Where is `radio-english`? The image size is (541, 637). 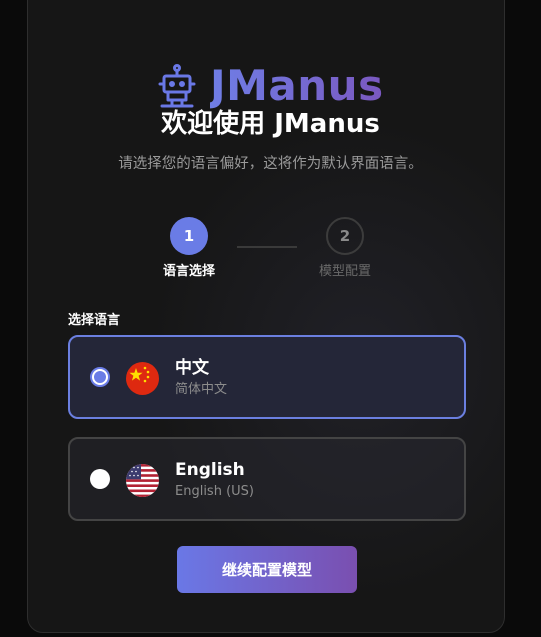
radio-english is located at coordinates (100, 479).